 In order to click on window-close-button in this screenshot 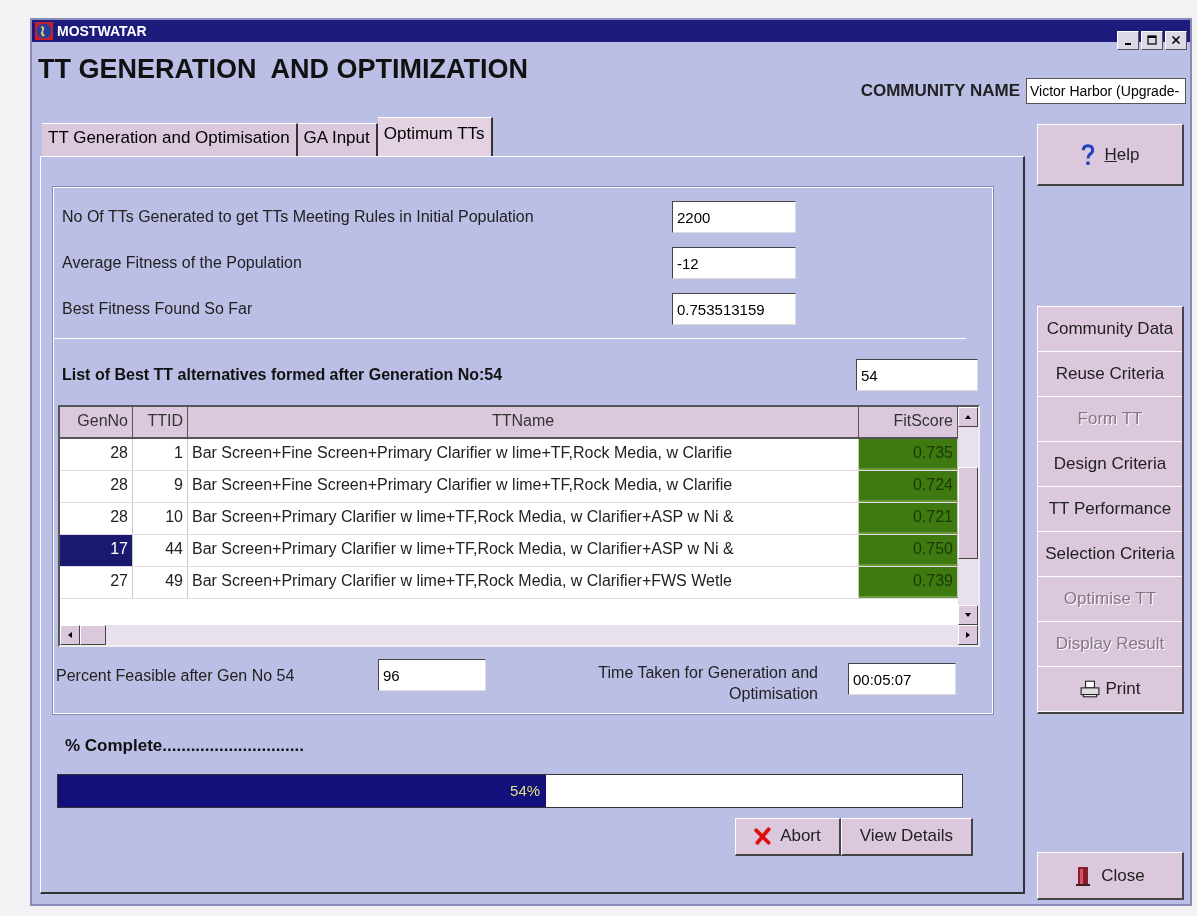, I will do `click(1176, 40)`.